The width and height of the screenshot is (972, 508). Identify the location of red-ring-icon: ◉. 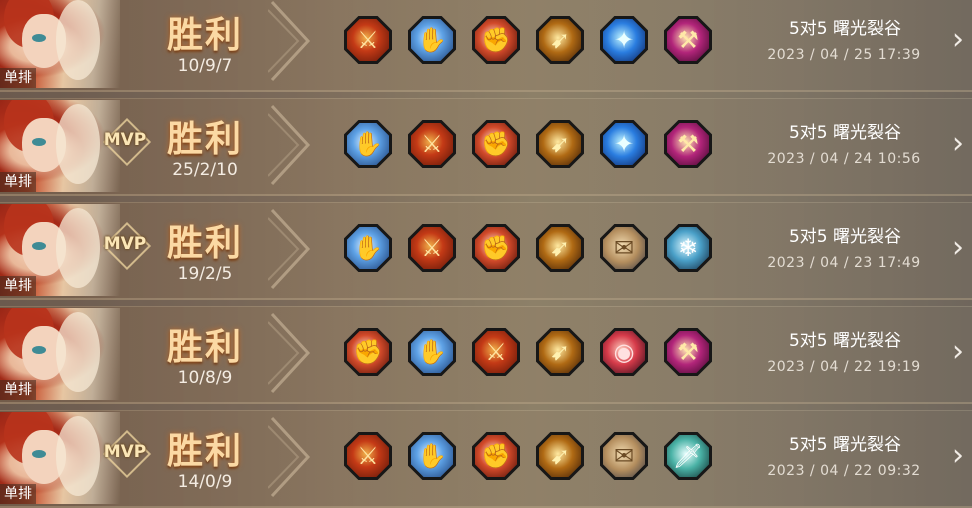
(624, 352).